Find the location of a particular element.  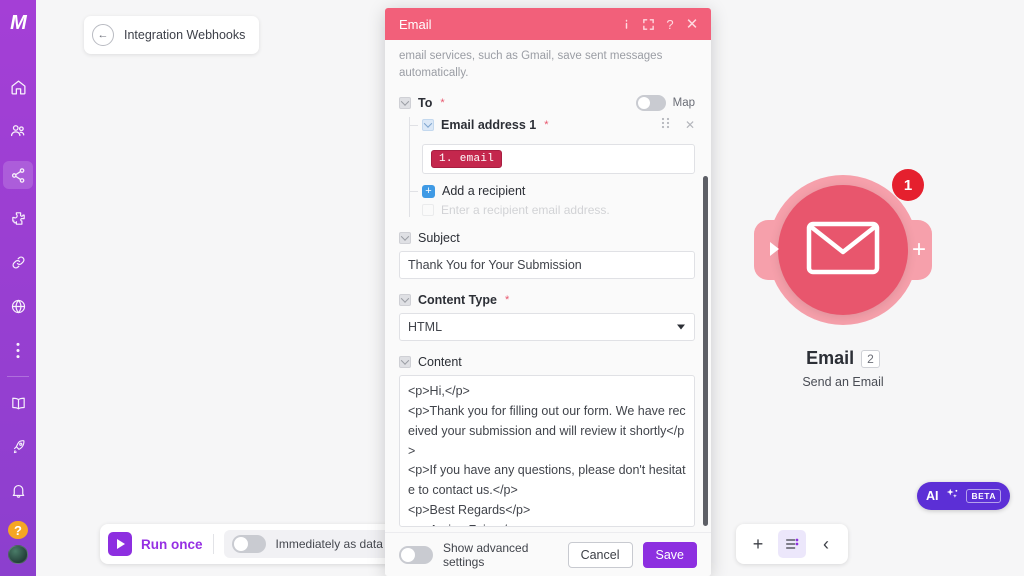

sidebar-item-home is located at coordinates (18, 88).